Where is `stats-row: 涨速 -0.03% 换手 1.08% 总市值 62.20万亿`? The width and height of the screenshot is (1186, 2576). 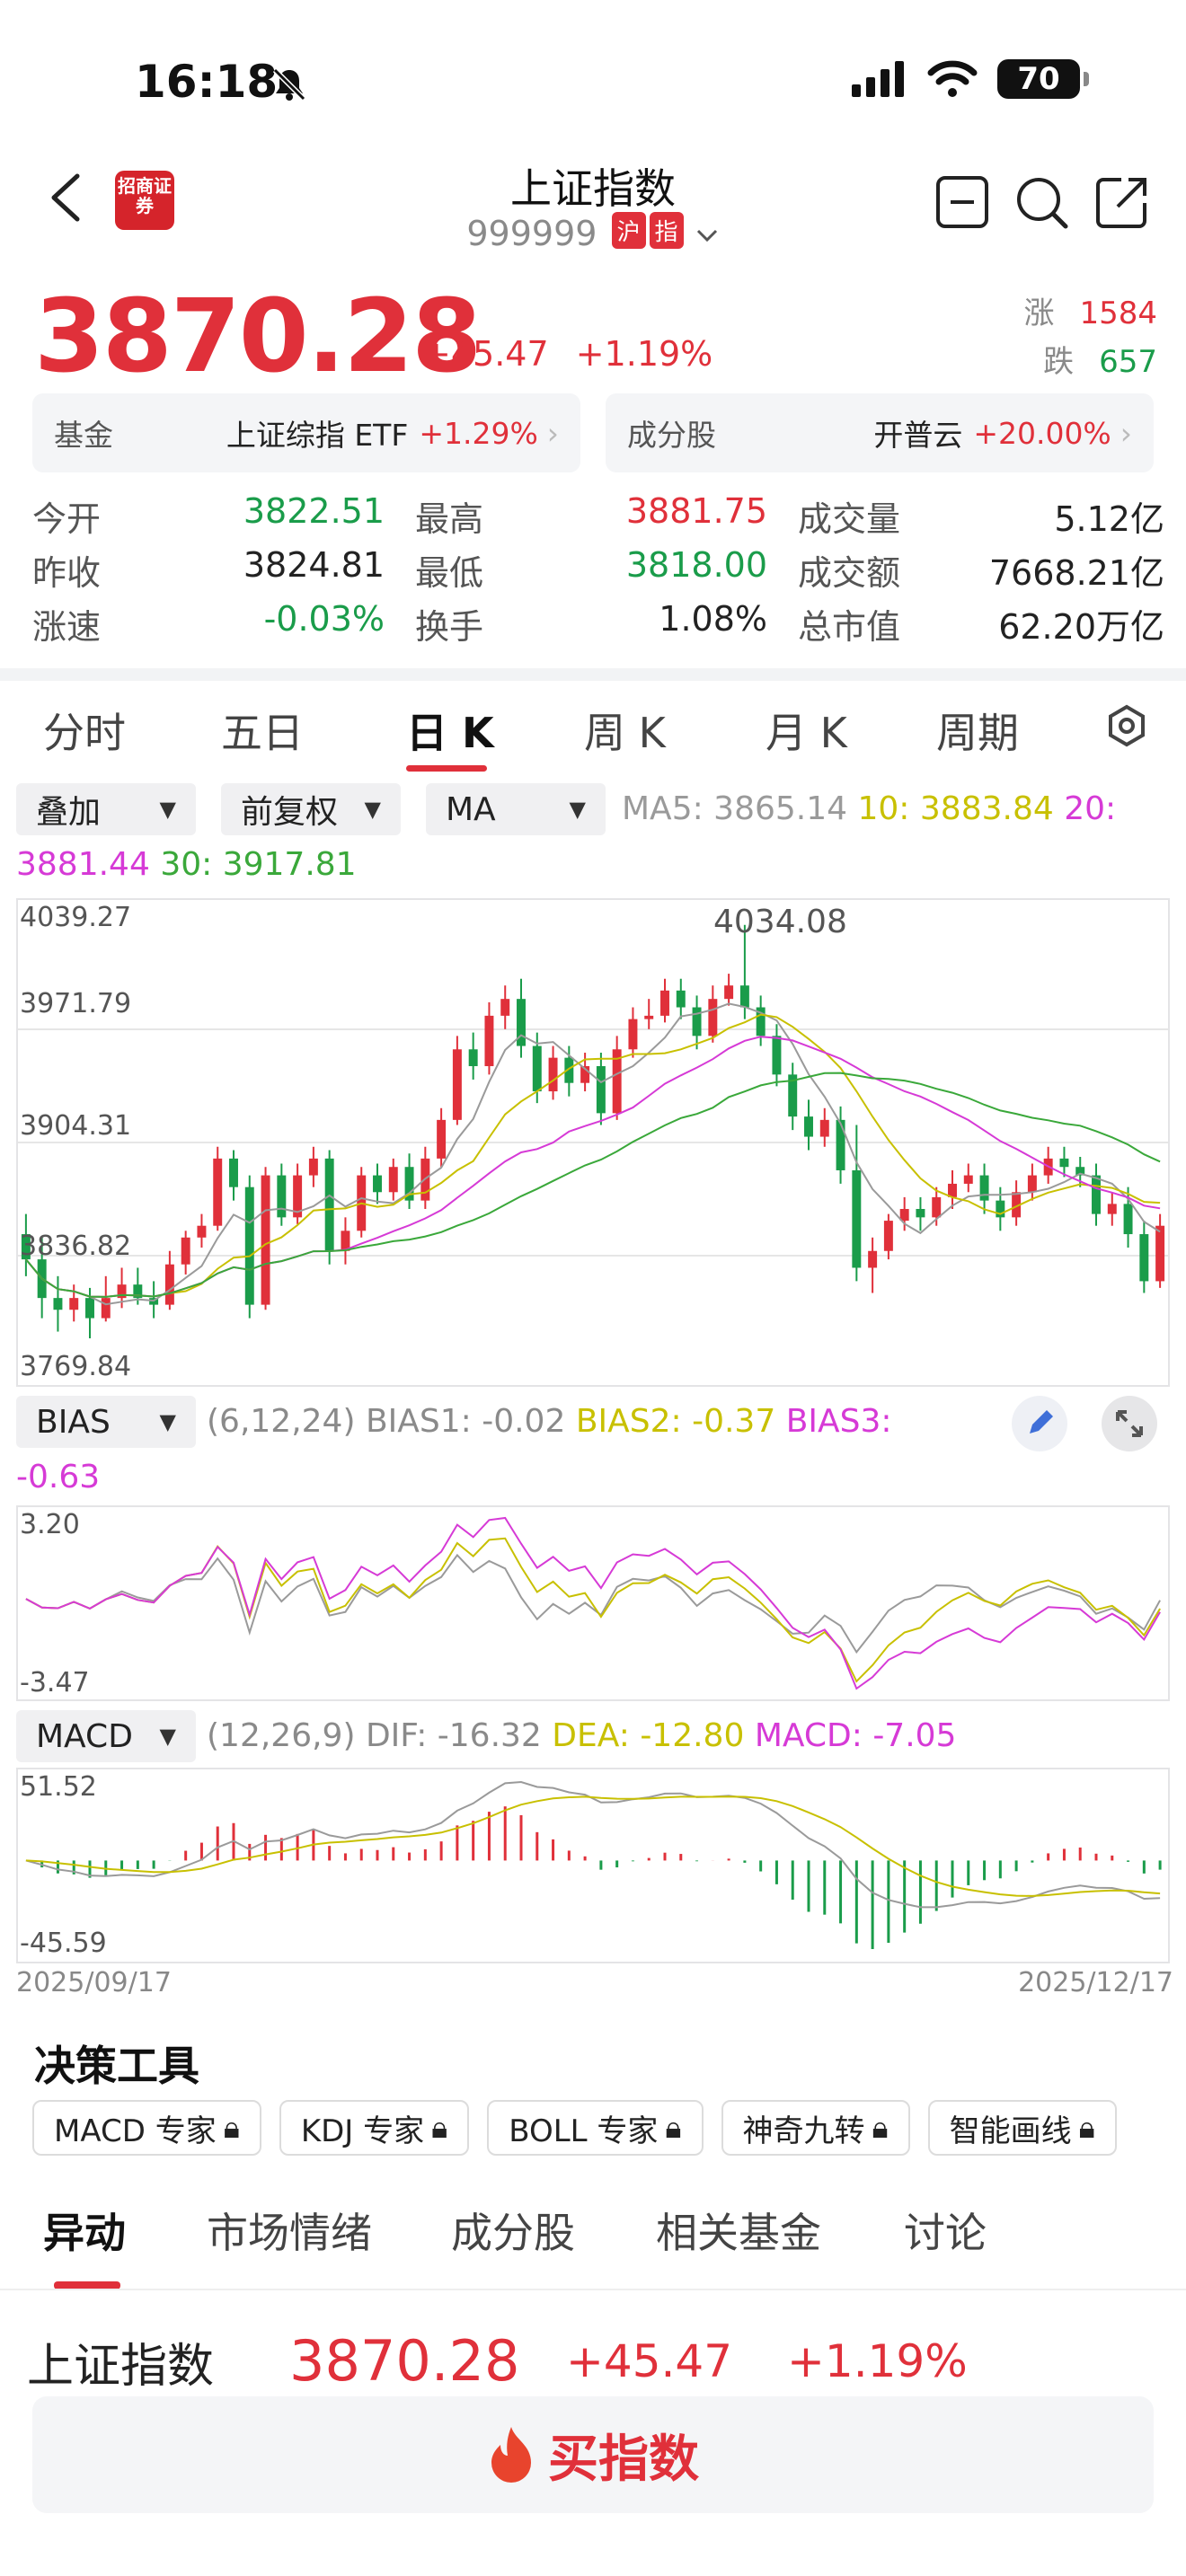
stats-row: 涨速 -0.03% 换手 1.08% 总市值 62.20万亿 is located at coordinates (598, 623).